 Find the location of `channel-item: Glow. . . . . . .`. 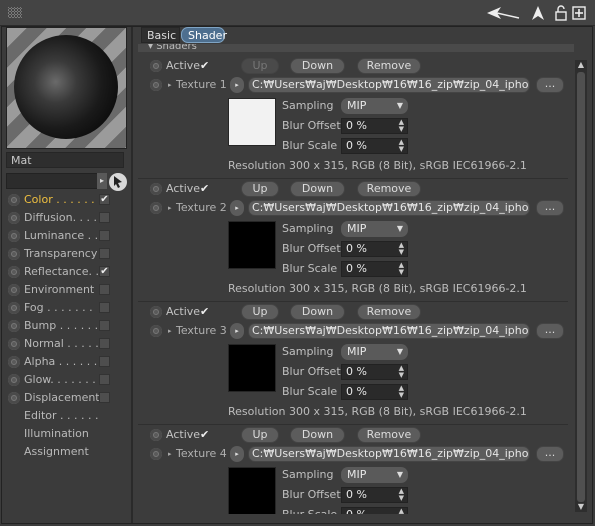

channel-item: Glow. . . . . . . is located at coordinates (66, 380).